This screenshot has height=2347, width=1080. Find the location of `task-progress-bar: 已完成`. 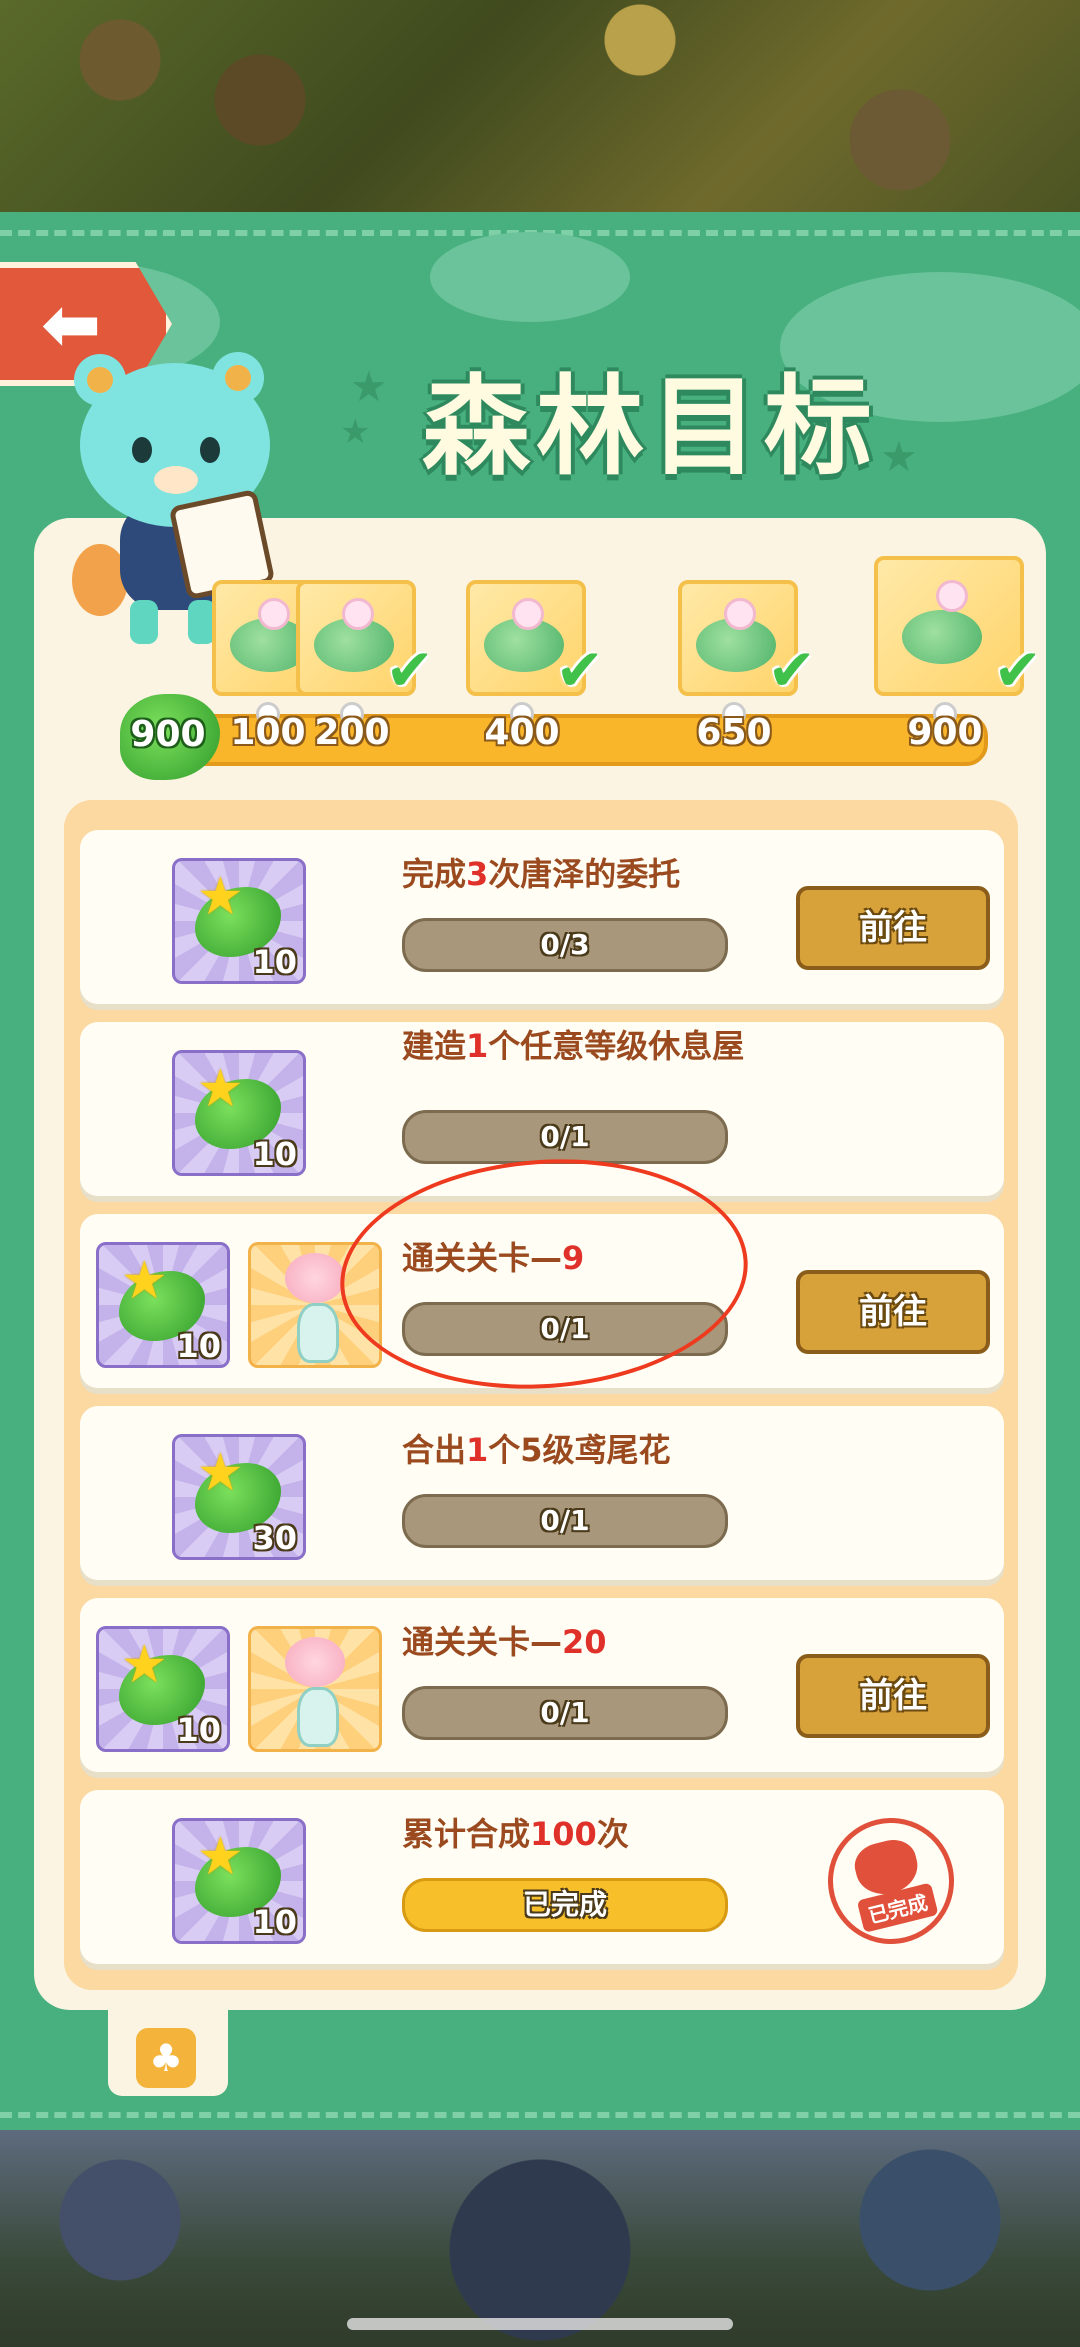

task-progress-bar: 已完成 is located at coordinates (565, 1905).